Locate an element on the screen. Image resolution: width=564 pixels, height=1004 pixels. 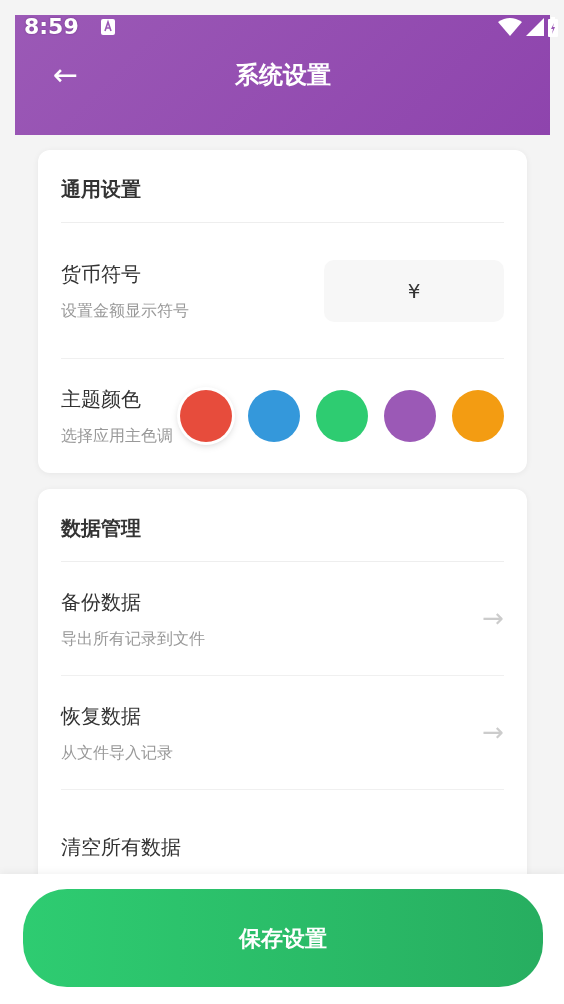
clock: 8:59 is located at coordinates (51, 27).